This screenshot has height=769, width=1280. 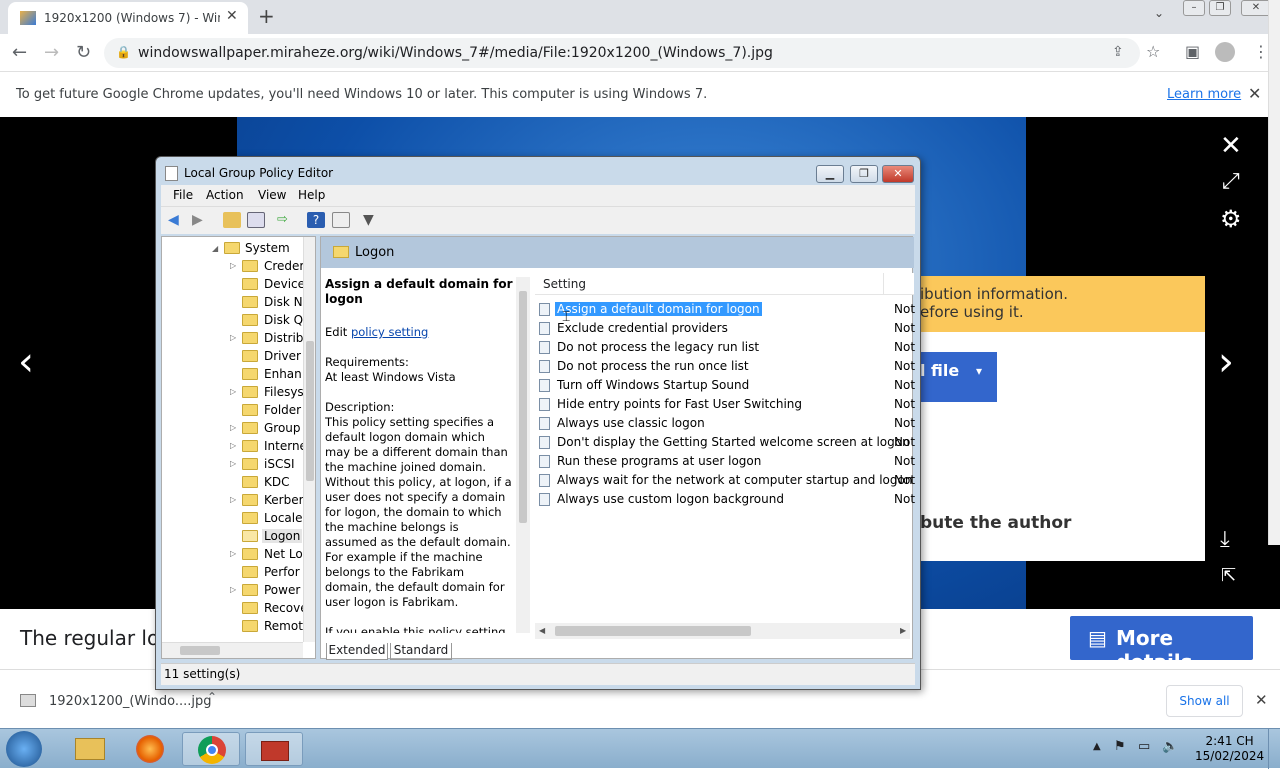 I want to click on learn-more-link: Learn more, so click(x=1204, y=94).